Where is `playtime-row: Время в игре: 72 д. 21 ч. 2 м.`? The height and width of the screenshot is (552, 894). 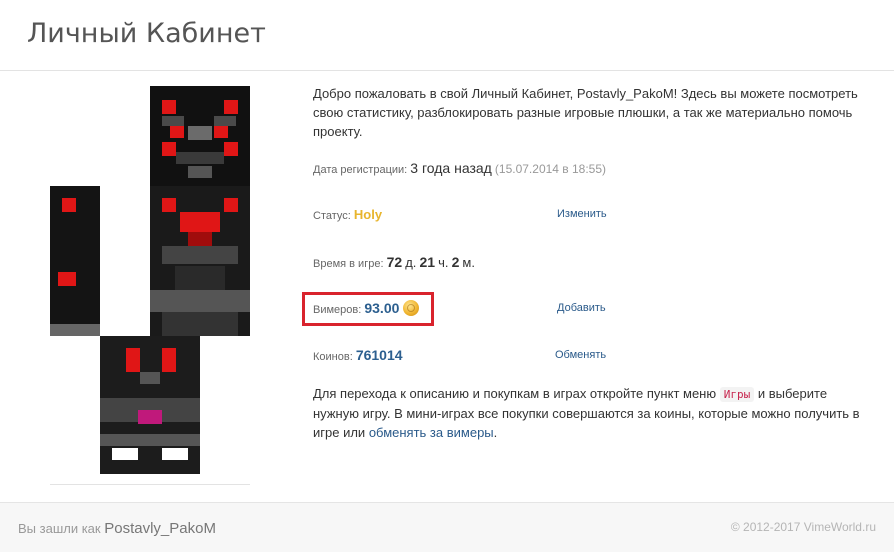
playtime-row: Время в игре: 72 д. 21 ч. 2 м. is located at coordinates (394, 262).